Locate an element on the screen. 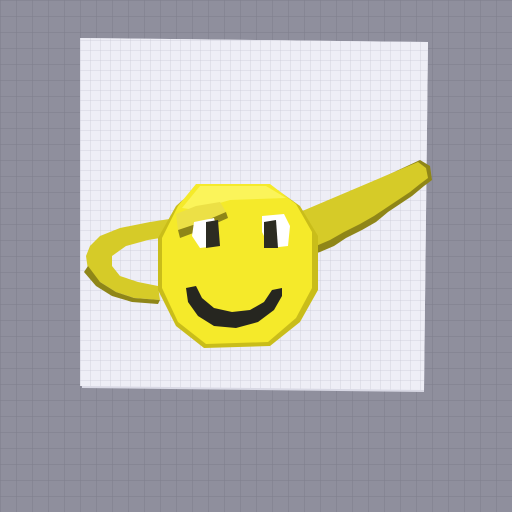  right-eye-pupil is located at coordinates (271, 234).